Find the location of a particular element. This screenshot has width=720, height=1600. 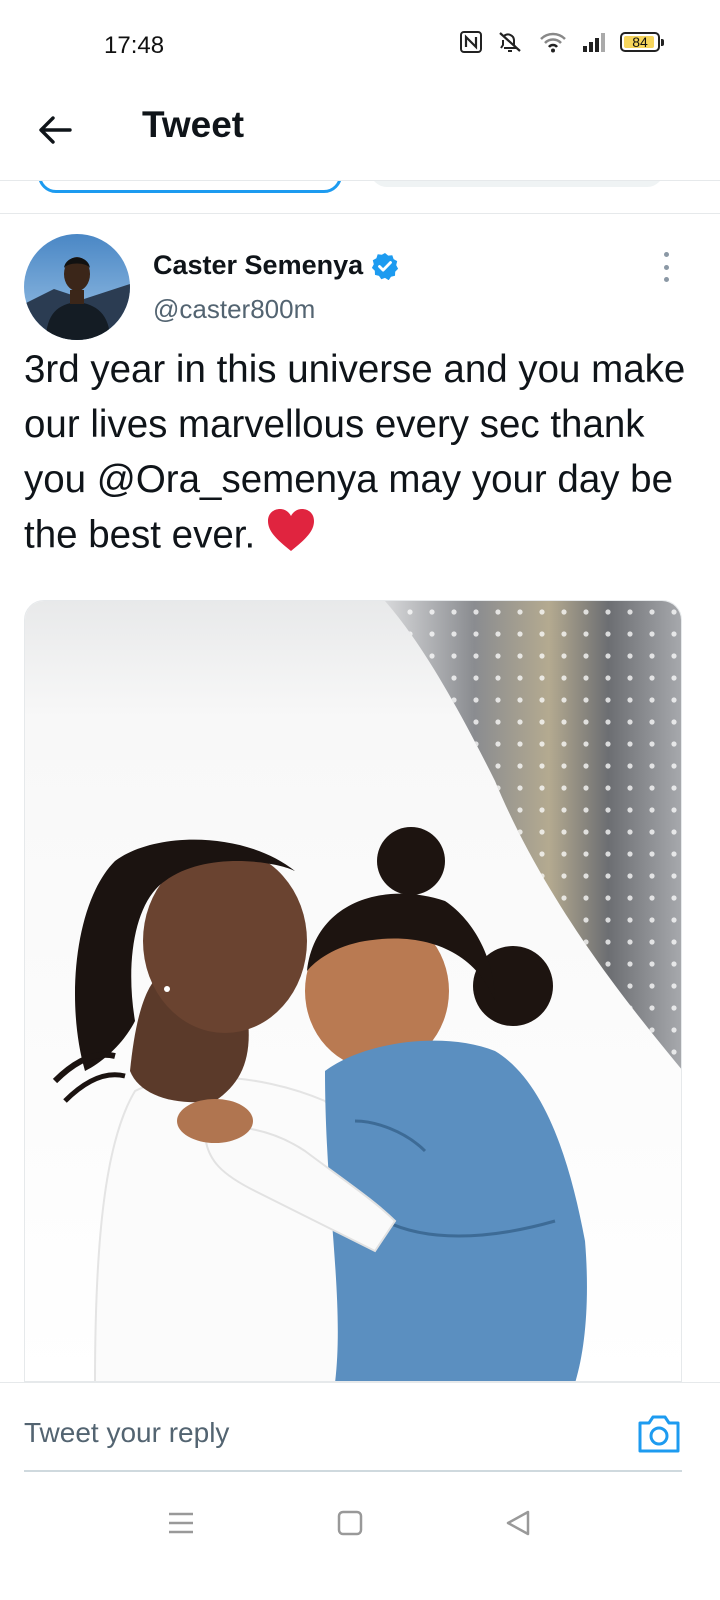

status-icons: 84 is located at coordinates (562, 42).